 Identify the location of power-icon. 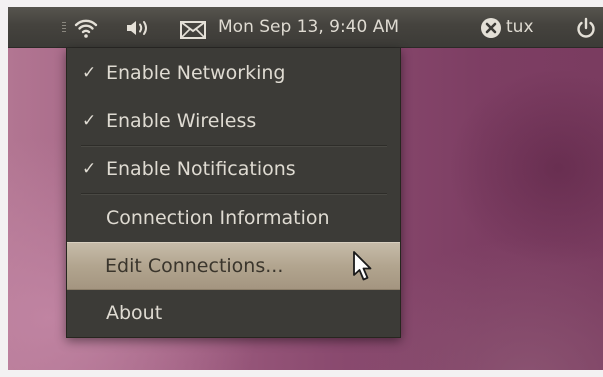
(586, 28).